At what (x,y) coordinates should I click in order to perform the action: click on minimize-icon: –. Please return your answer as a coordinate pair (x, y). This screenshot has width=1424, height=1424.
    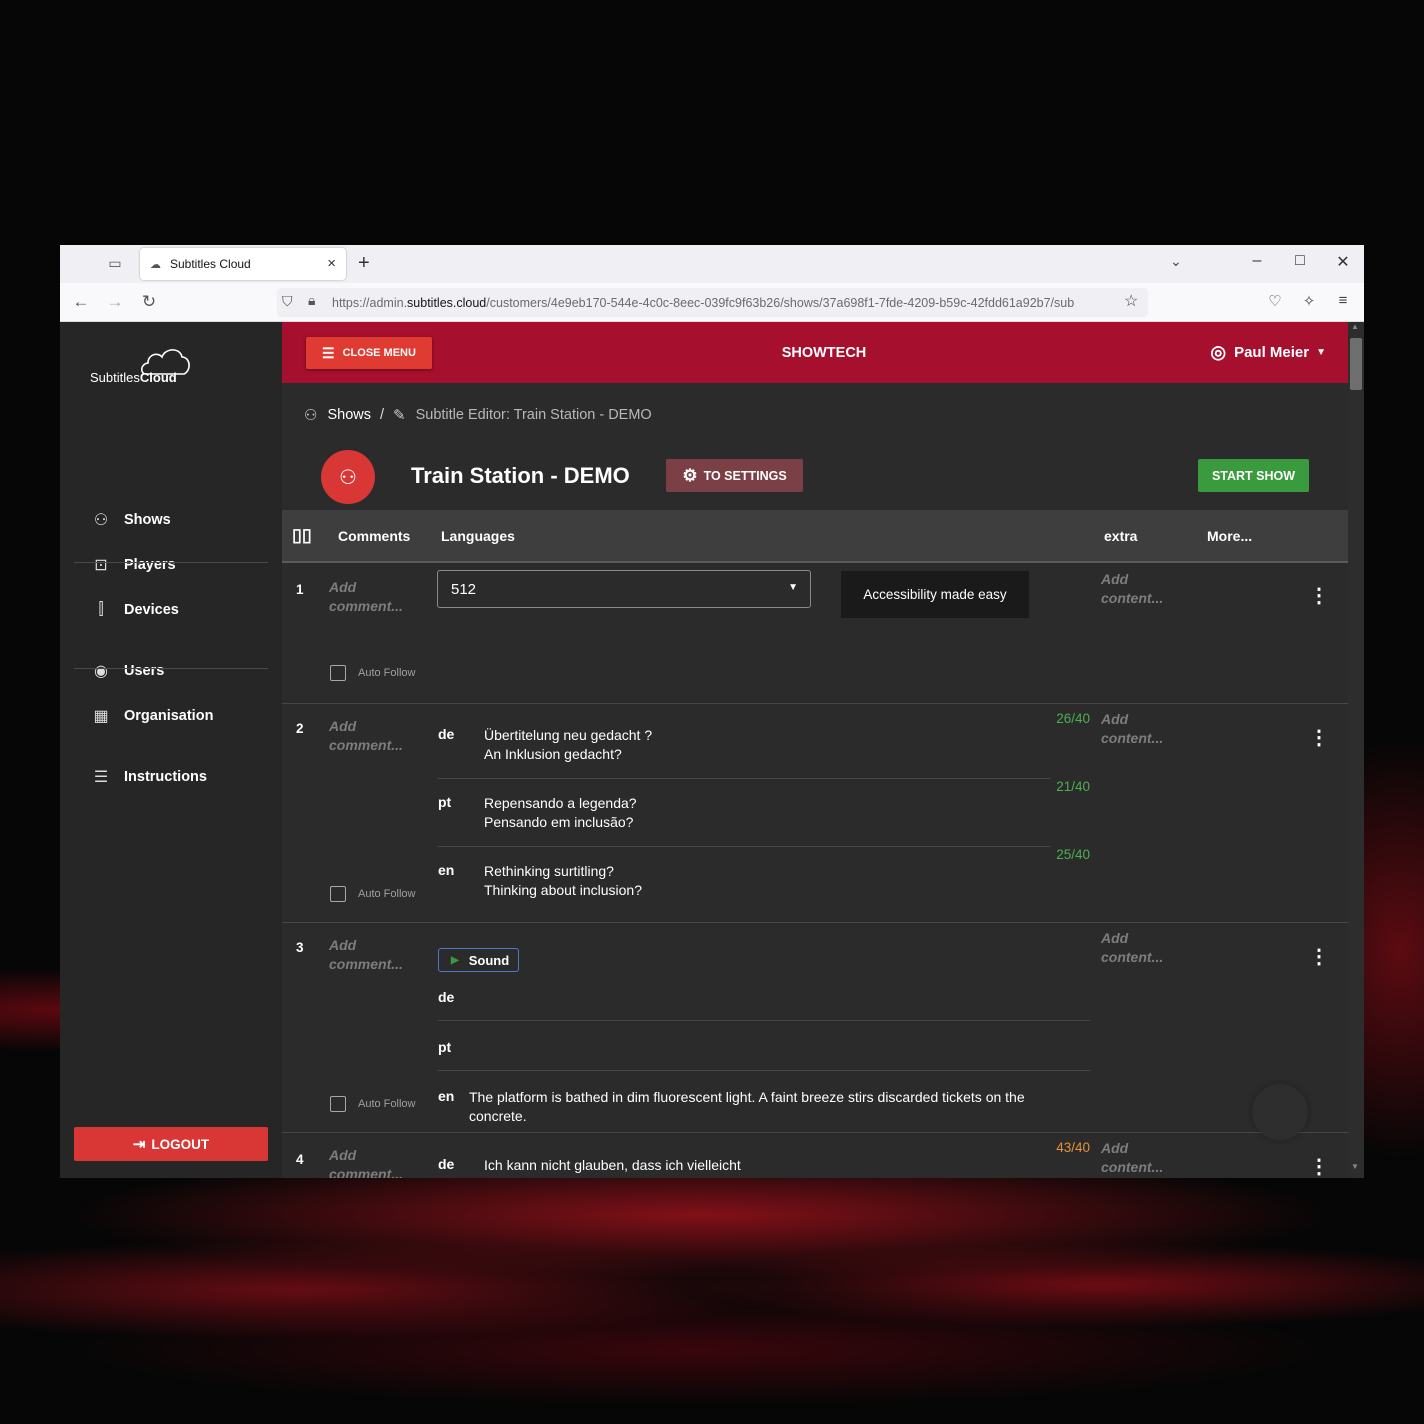
    Looking at the image, I should click on (1257, 261).